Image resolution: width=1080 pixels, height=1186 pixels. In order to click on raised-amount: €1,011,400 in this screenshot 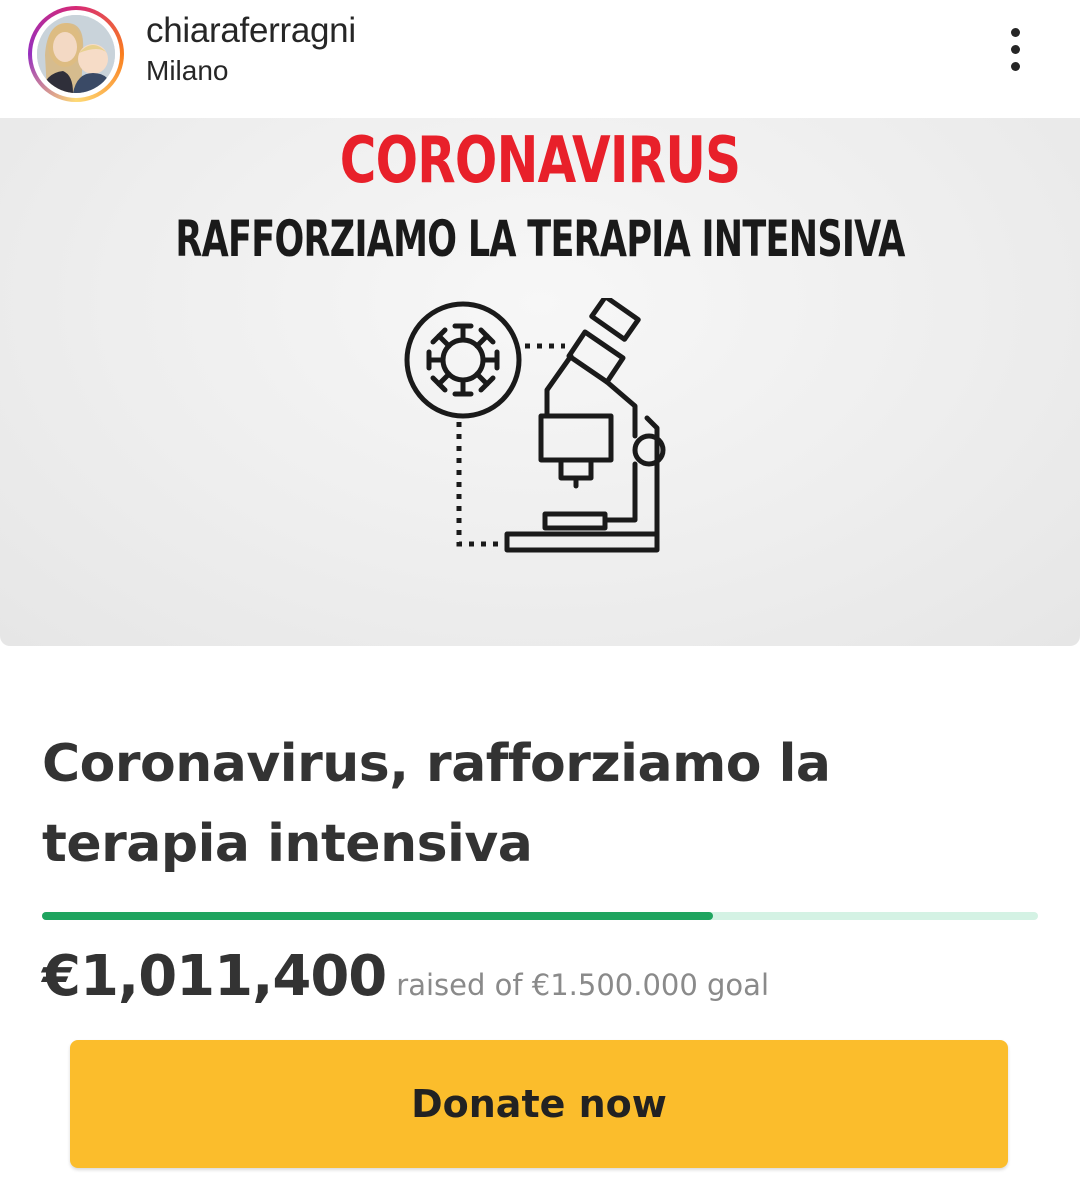, I will do `click(214, 976)`.